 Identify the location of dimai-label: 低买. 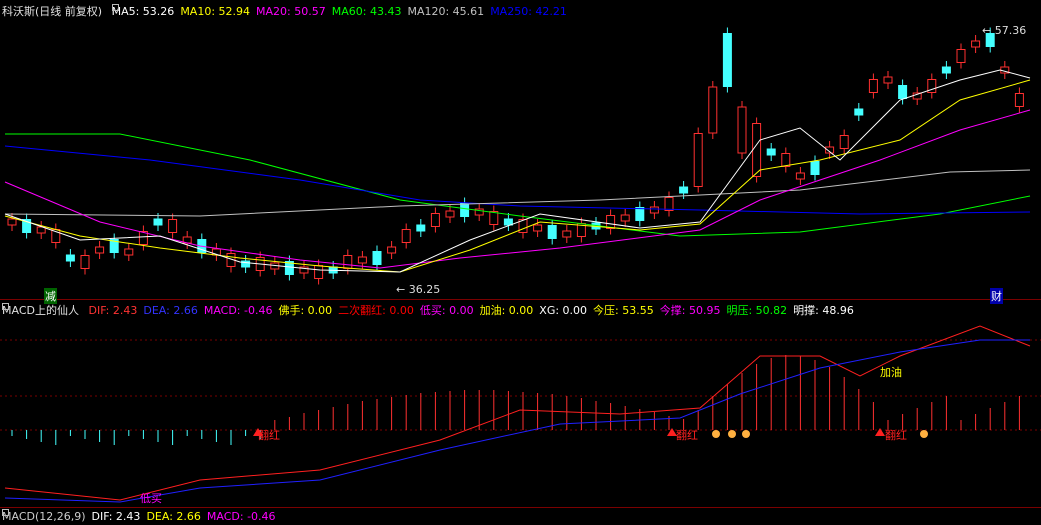
(151, 498).